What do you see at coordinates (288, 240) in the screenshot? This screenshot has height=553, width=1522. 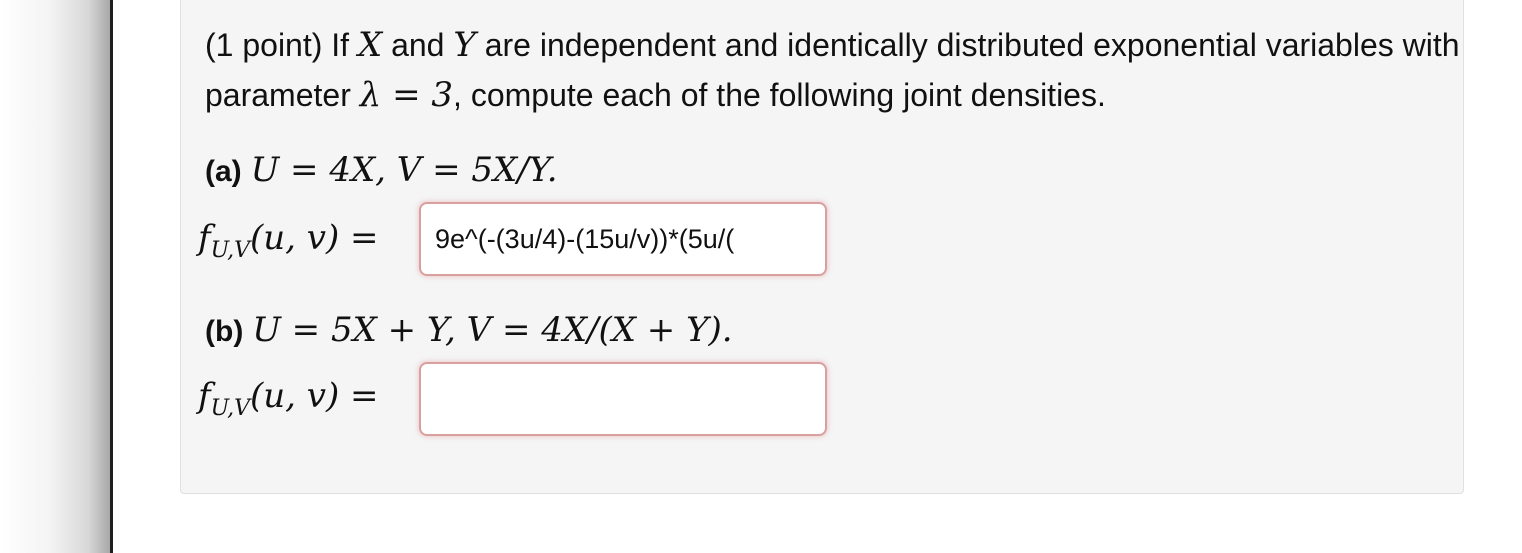 I see `part-a-density-label: fU,V(u, v) =` at bounding box center [288, 240].